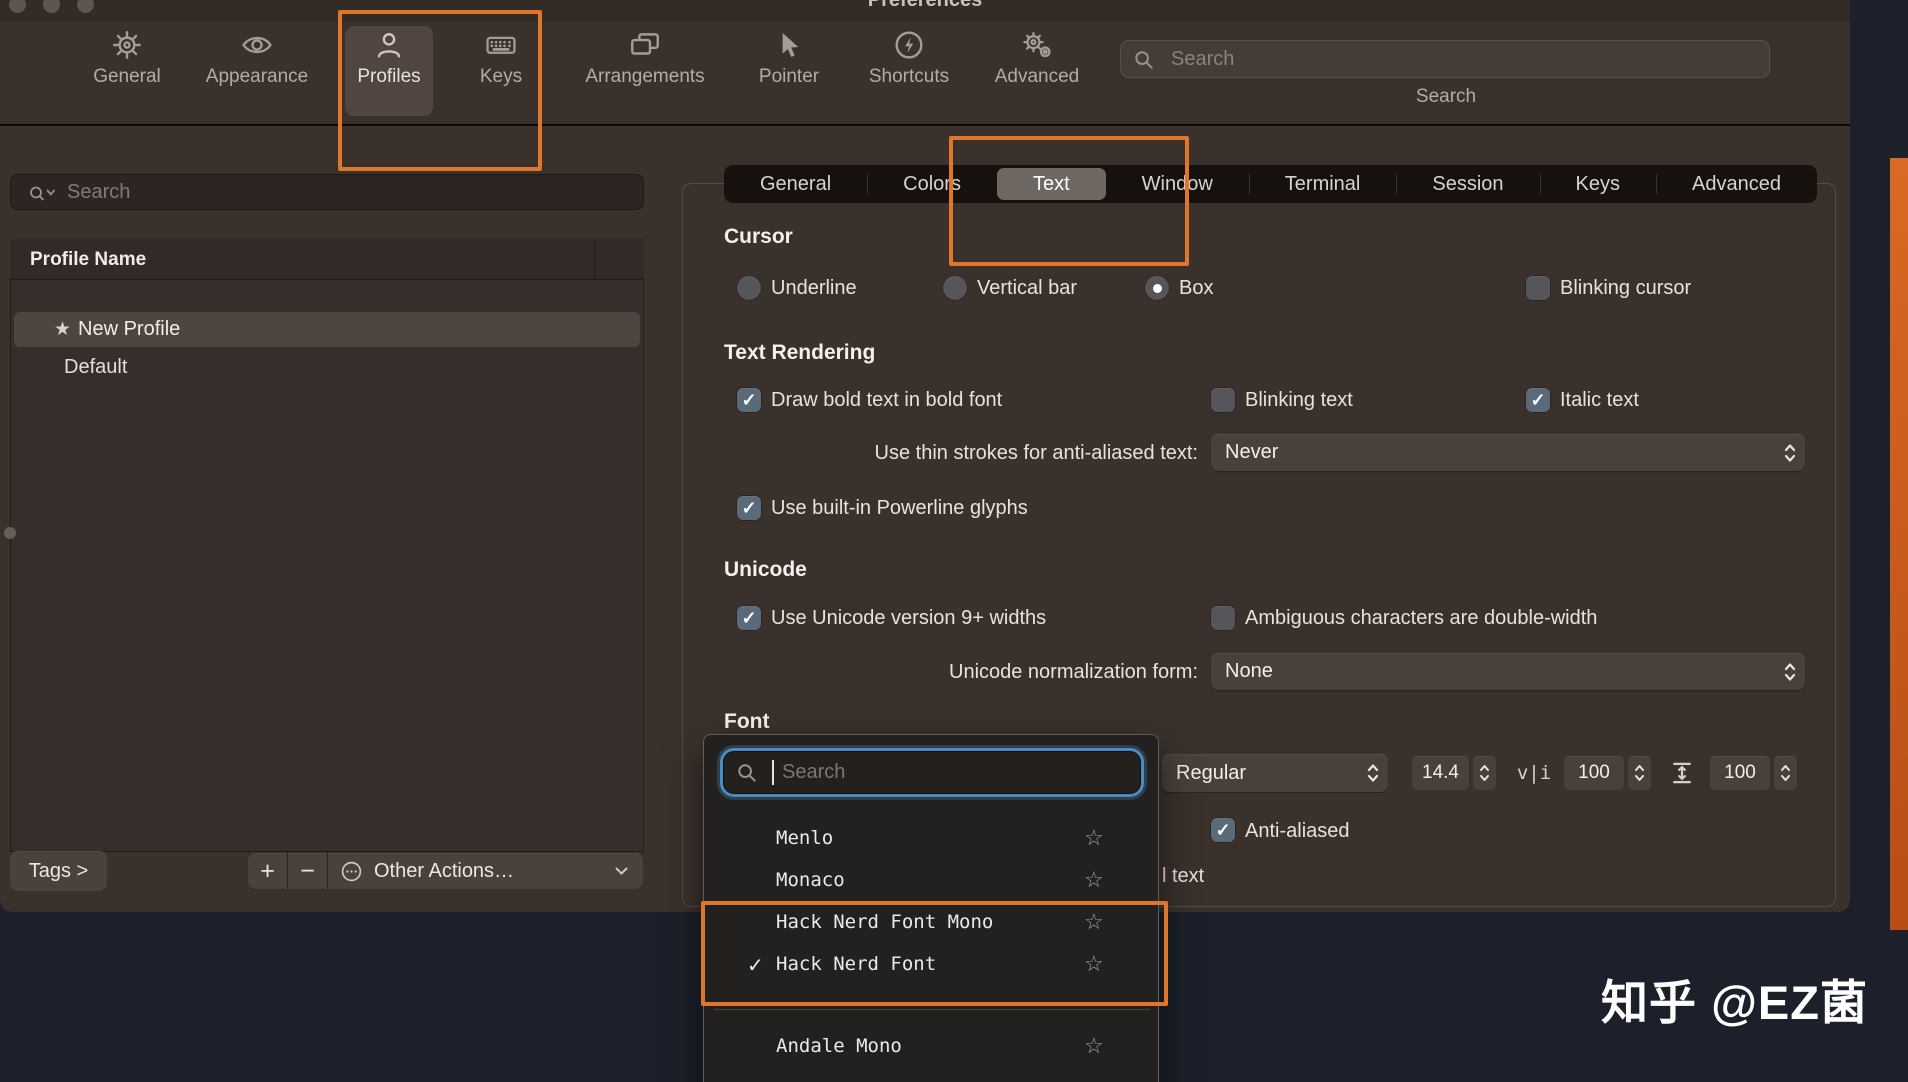  Describe the element at coordinates (955, 288) in the screenshot. I see `radio-vertical-bar` at that location.